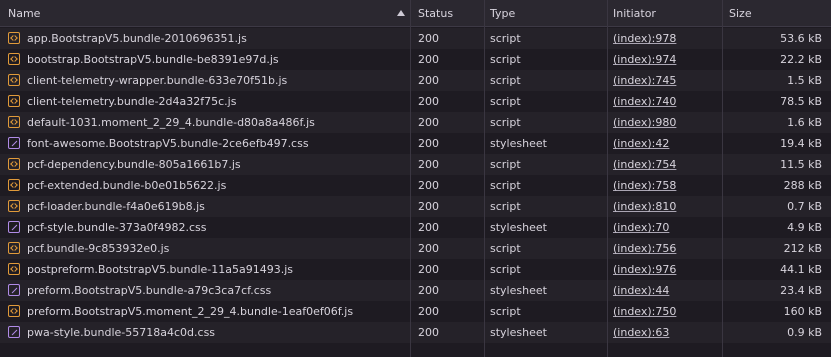  I want to click on request-initiator-link: (index):745, so click(664, 80).